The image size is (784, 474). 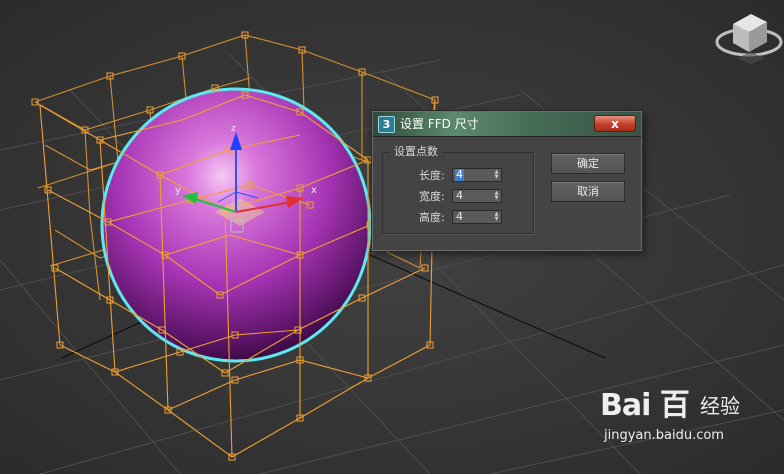 What do you see at coordinates (314, 190) in the screenshot?
I see `gizmo-x-label: x` at bounding box center [314, 190].